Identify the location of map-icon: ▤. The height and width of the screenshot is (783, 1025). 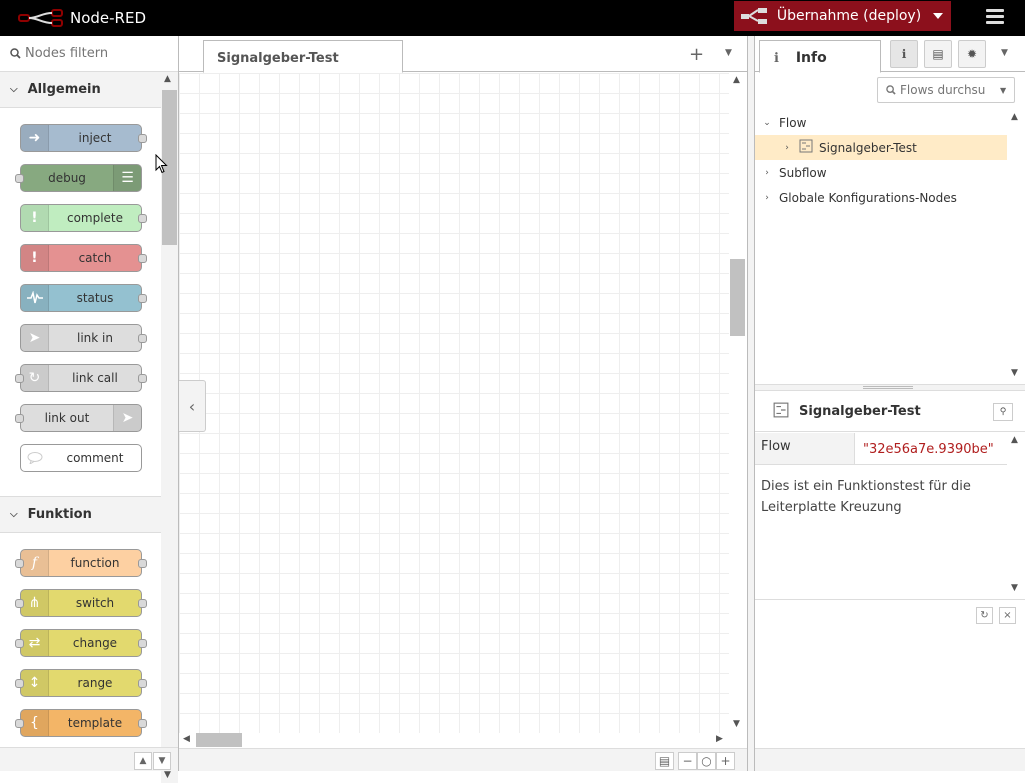
(664, 761).